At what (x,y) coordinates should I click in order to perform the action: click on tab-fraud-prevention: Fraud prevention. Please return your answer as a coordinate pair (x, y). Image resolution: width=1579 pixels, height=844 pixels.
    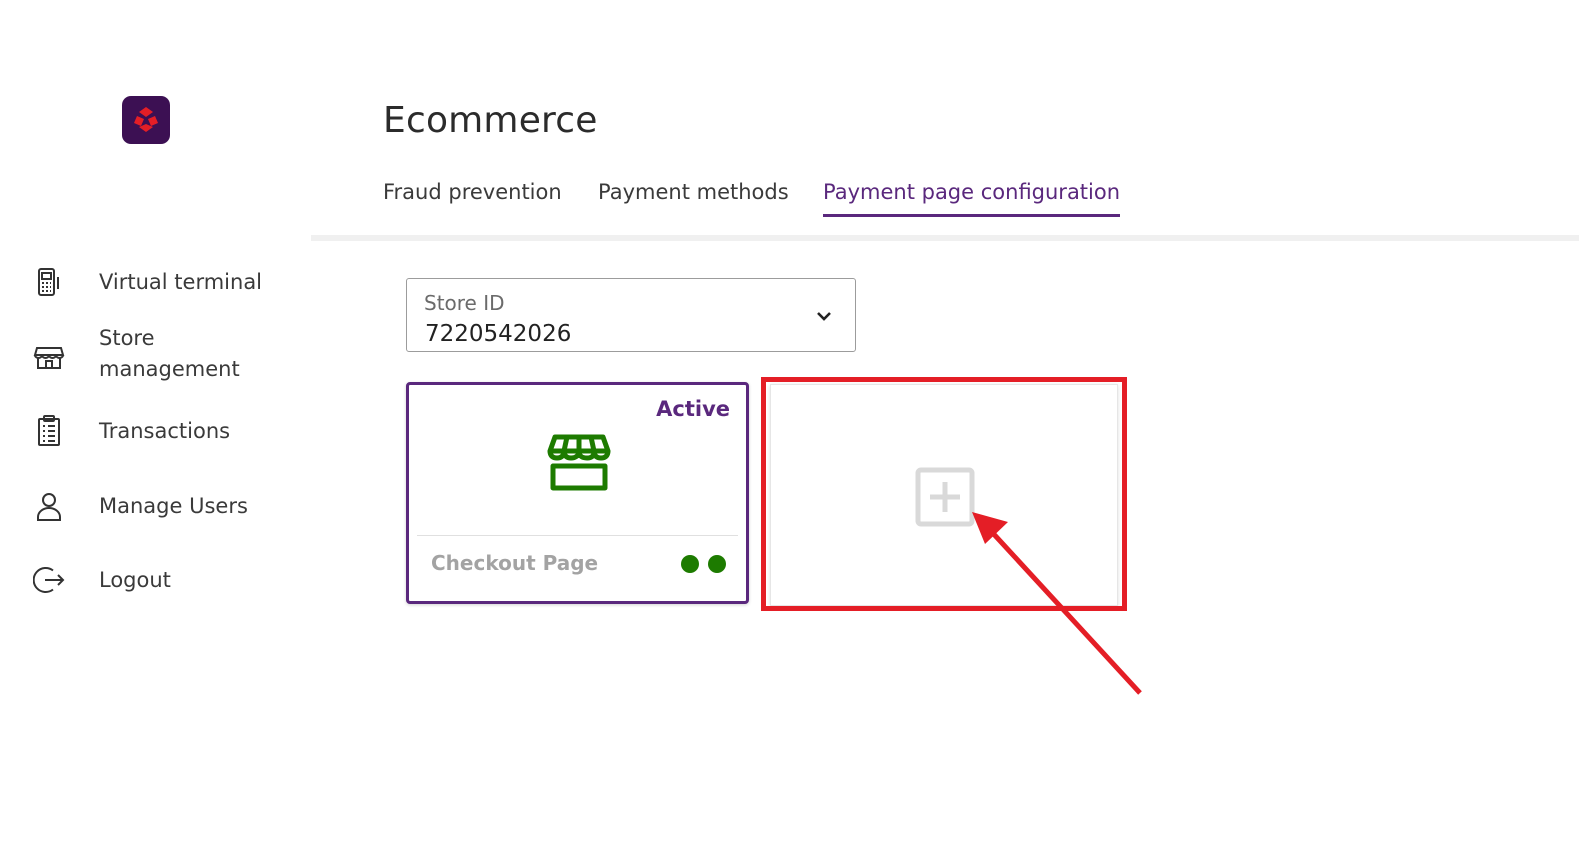
    Looking at the image, I should click on (472, 197).